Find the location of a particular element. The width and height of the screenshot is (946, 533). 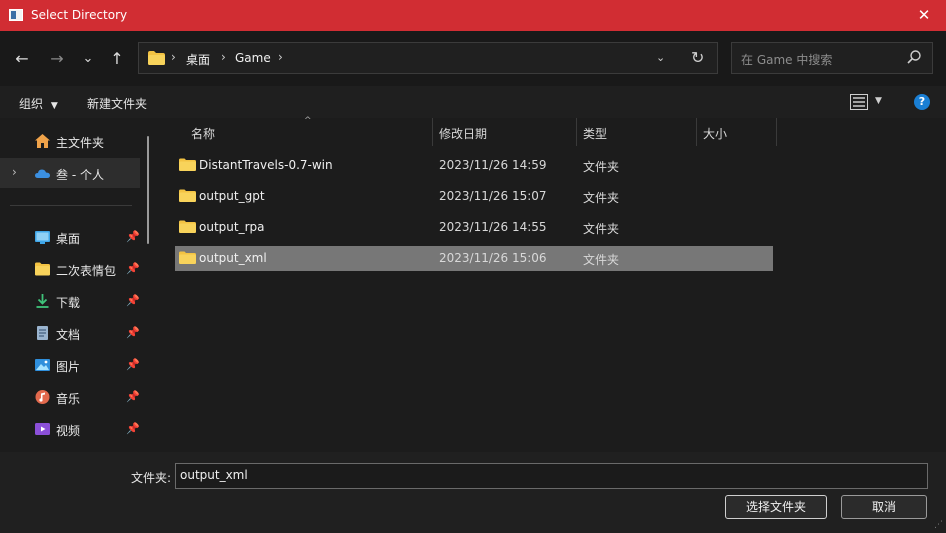

file-row-selected: output_xml 2023/11/26 15:06 文件夹 is located at coordinates (474, 258).